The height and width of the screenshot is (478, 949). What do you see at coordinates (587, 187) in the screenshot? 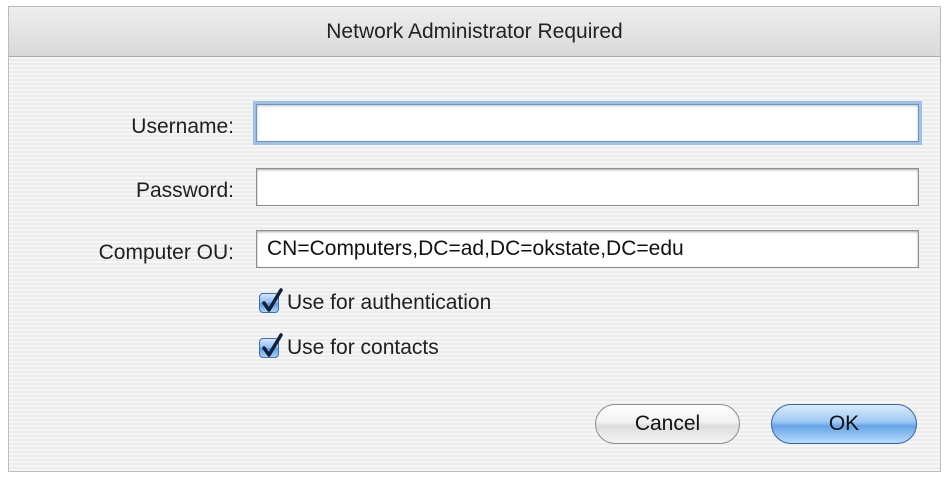
I see `password-input` at bounding box center [587, 187].